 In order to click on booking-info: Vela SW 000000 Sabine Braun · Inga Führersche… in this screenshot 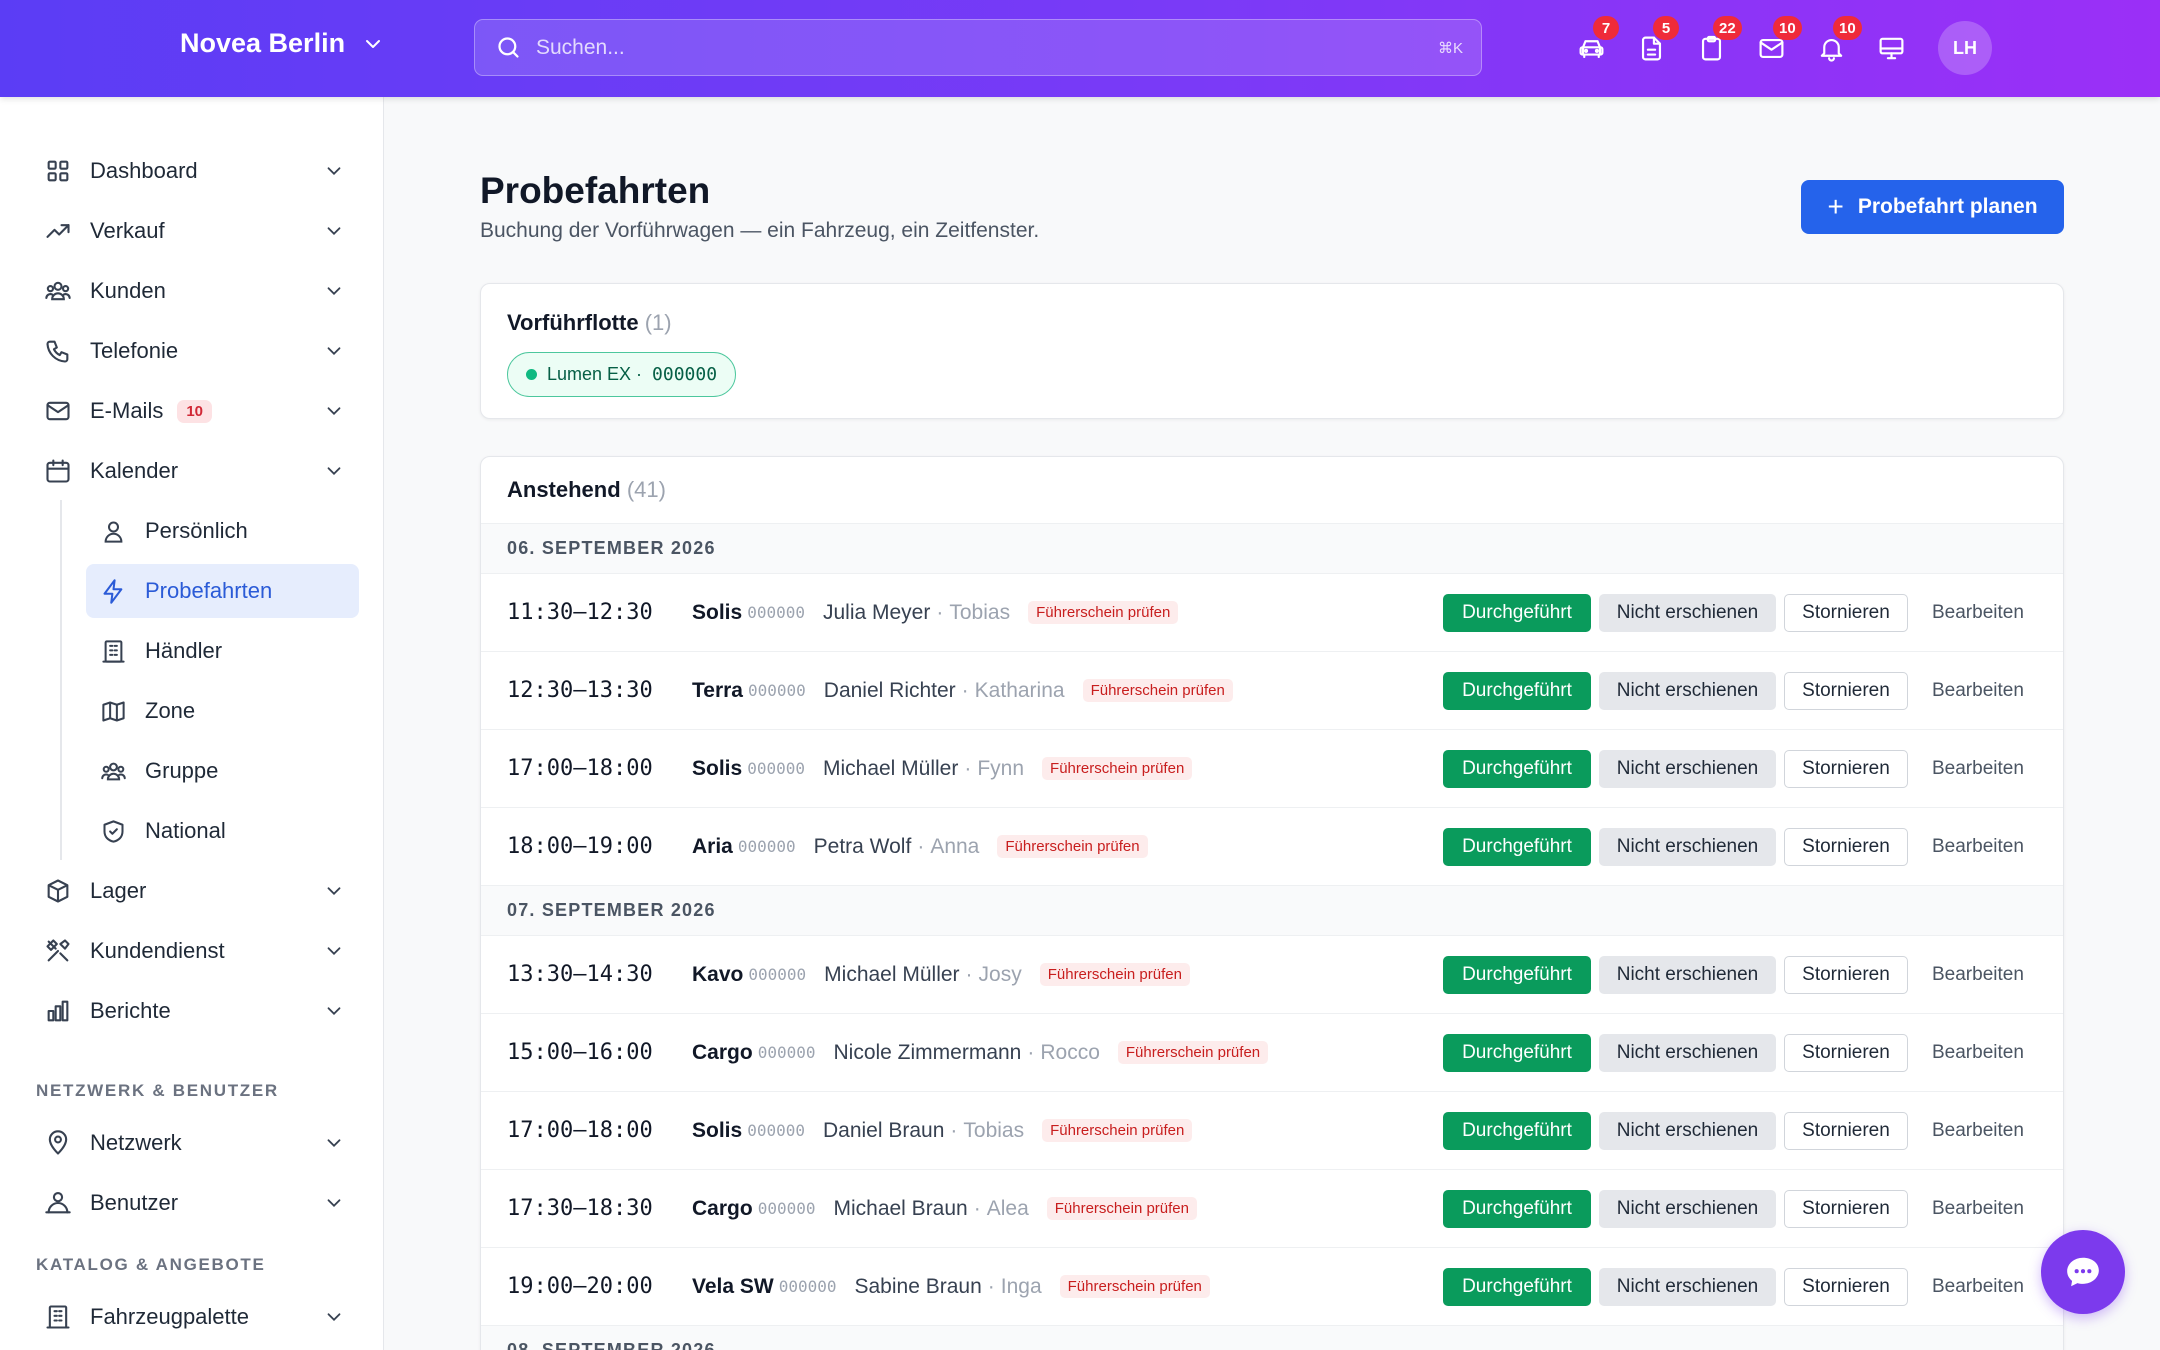, I will do `click(951, 1287)`.